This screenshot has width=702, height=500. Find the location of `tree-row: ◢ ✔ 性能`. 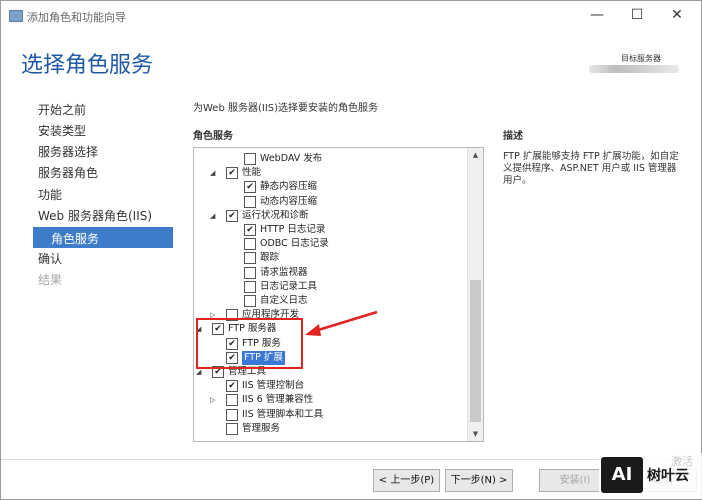

tree-row: ◢ ✔ 性能 is located at coordinates (329, 173).